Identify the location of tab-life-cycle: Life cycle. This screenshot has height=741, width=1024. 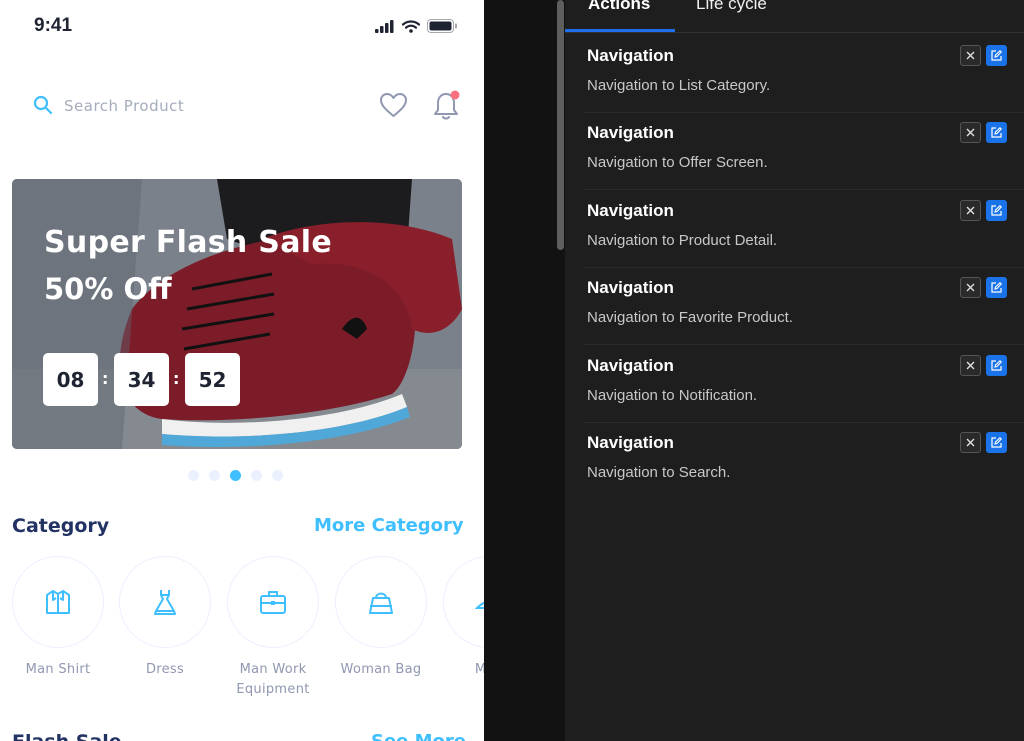
(731, 7).